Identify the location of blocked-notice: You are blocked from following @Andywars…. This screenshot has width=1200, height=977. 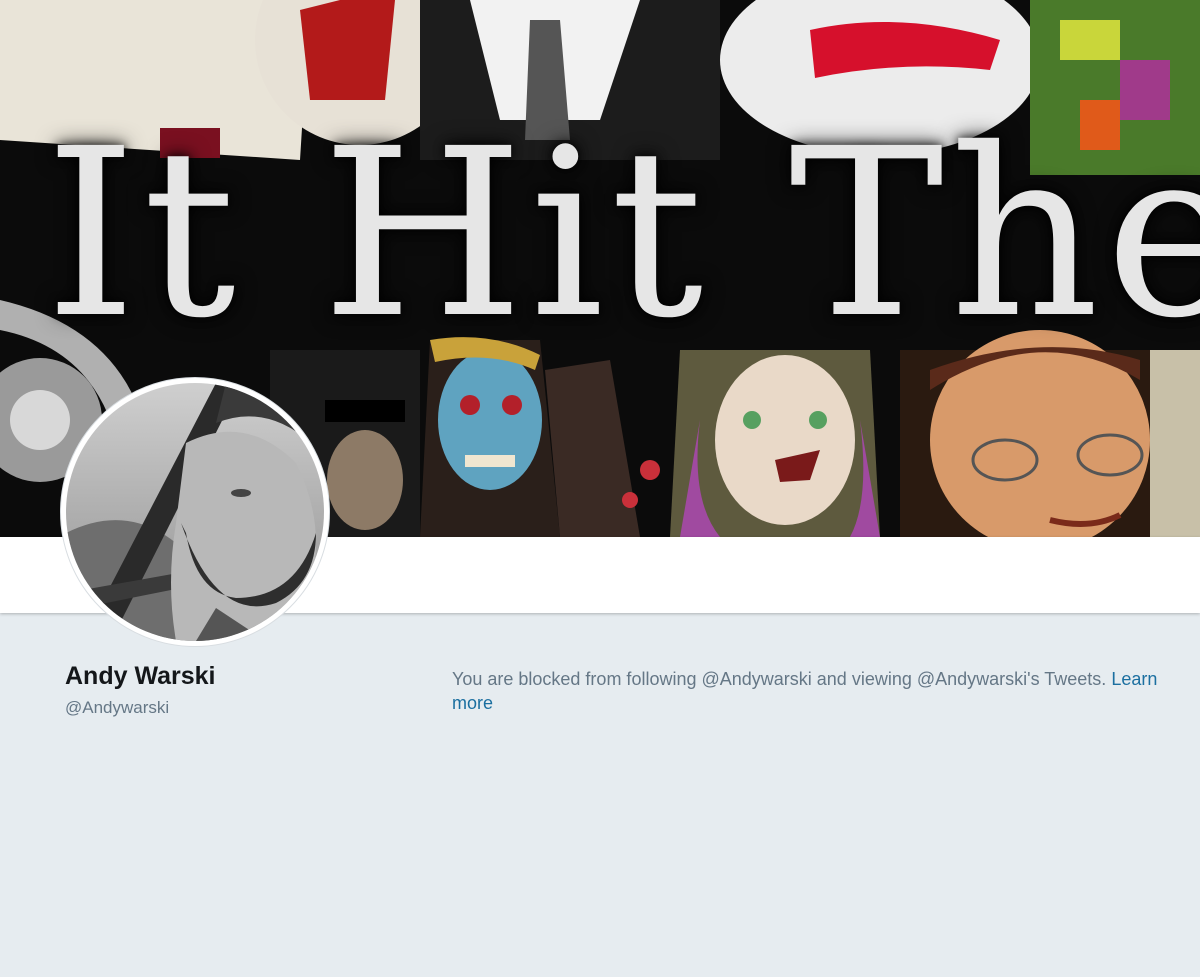
(817, 691).